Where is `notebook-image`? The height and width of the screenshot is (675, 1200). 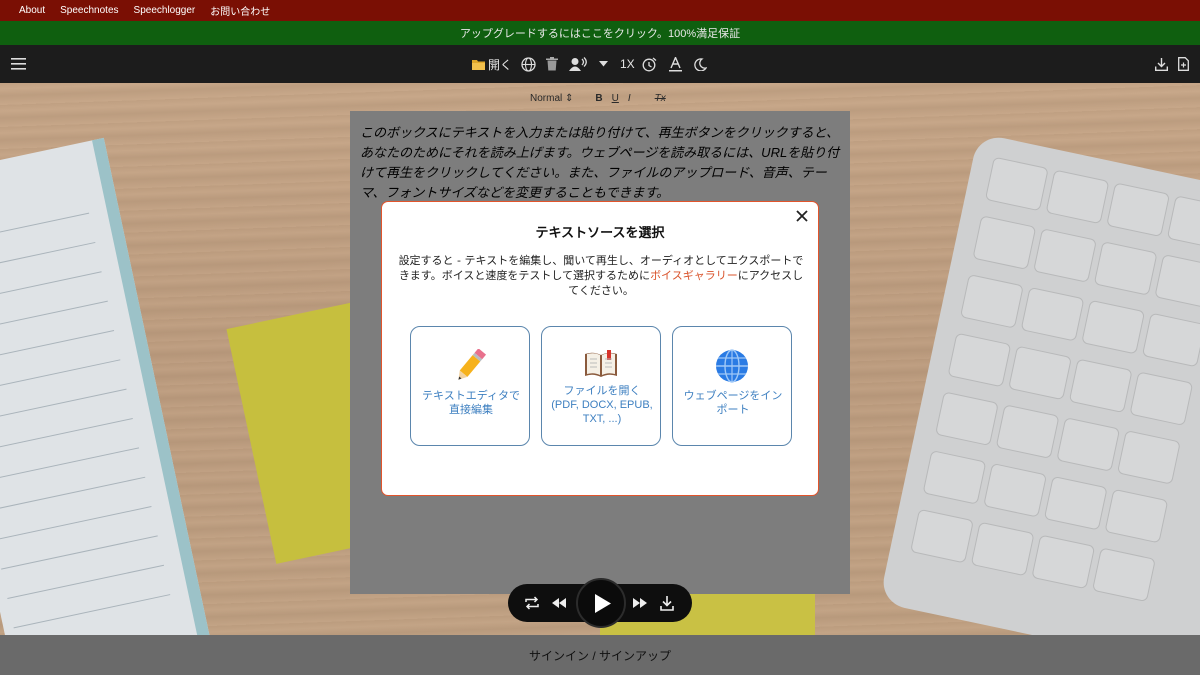 notebook-image is located at coordinates (106, 386).